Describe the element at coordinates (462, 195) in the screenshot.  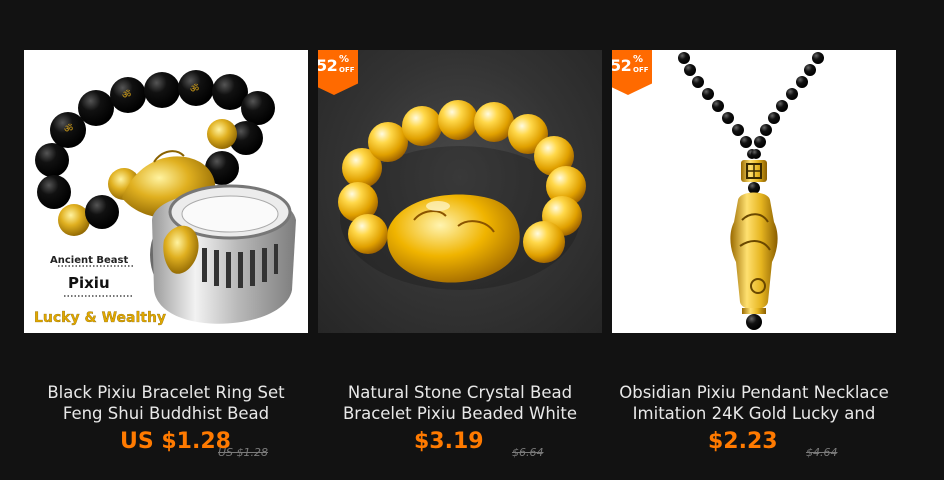
I see `crystal-bracelet-image` at that location.